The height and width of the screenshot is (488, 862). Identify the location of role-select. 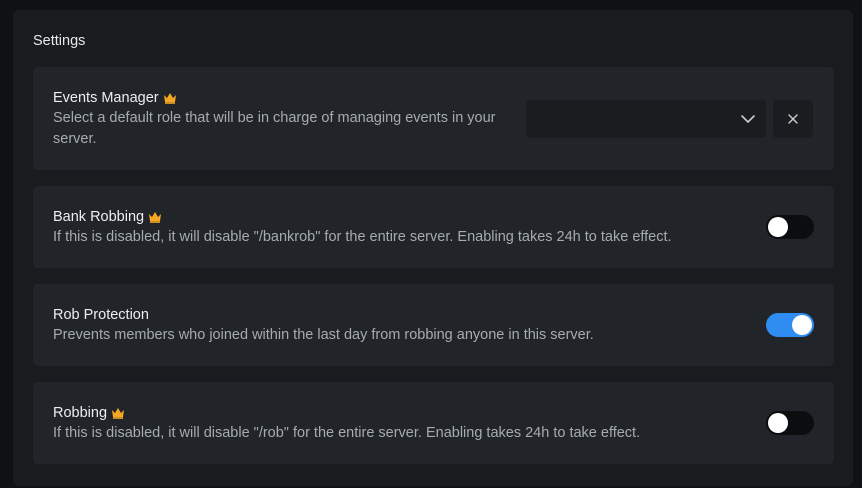
(646, 119).